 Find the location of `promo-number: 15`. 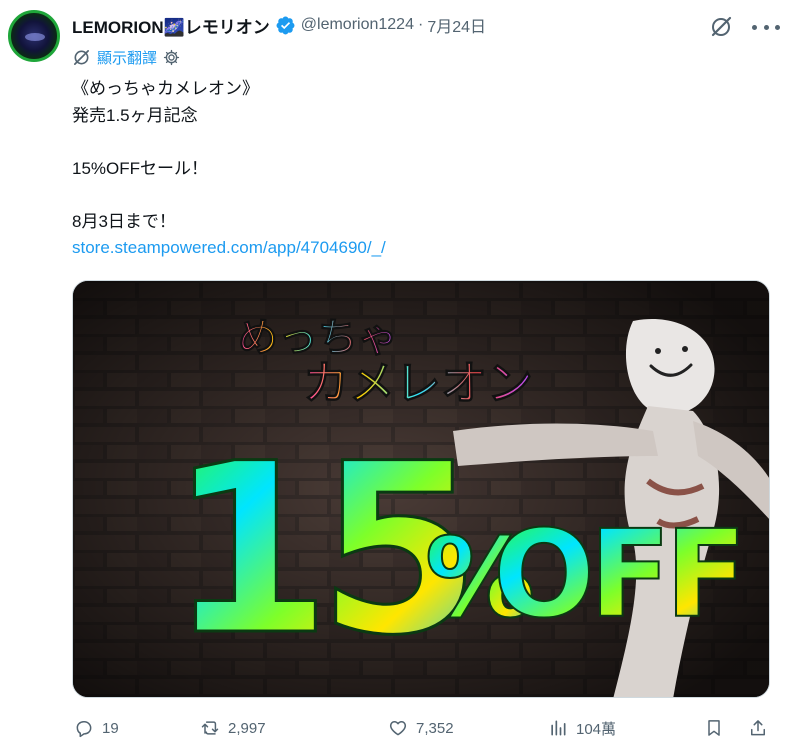

promo-number: 15 is located at coordinates (317, 550).